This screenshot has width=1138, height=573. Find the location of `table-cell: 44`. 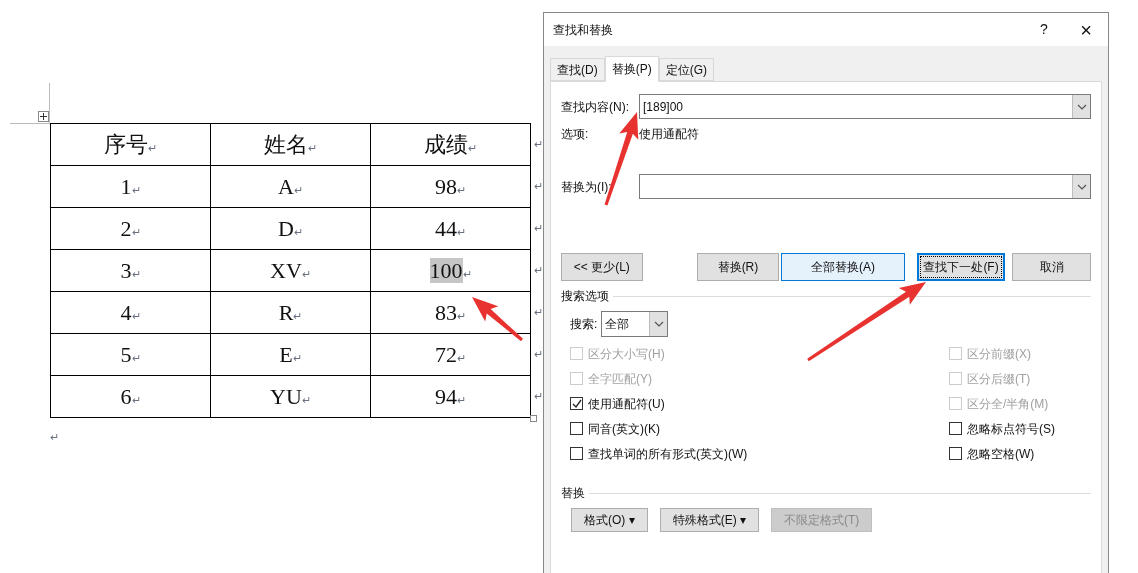

table-cell: 44 is located at coordinates (446, 228).